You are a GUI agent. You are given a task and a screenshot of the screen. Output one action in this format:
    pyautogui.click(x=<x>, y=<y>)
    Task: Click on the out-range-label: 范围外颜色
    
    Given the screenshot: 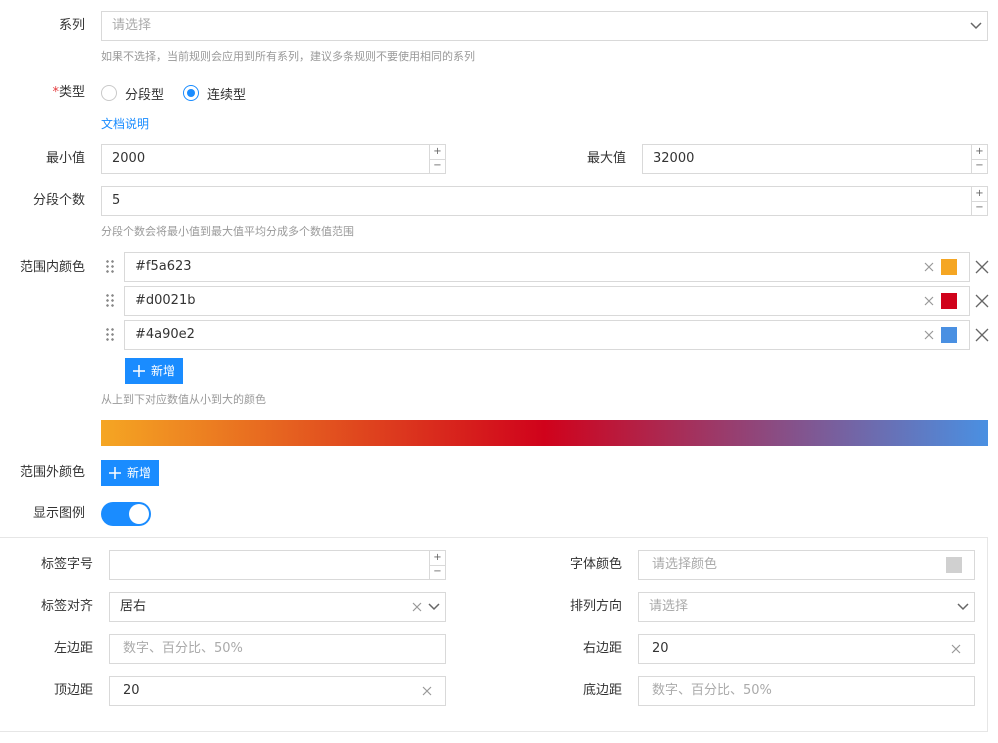 What is the action you would take?
    pyautogui.click(x=52, y=472)
    